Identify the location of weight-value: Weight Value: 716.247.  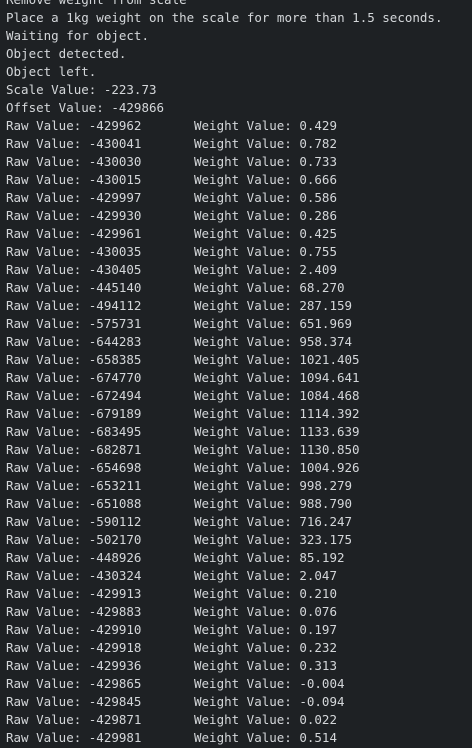
(273, 521).